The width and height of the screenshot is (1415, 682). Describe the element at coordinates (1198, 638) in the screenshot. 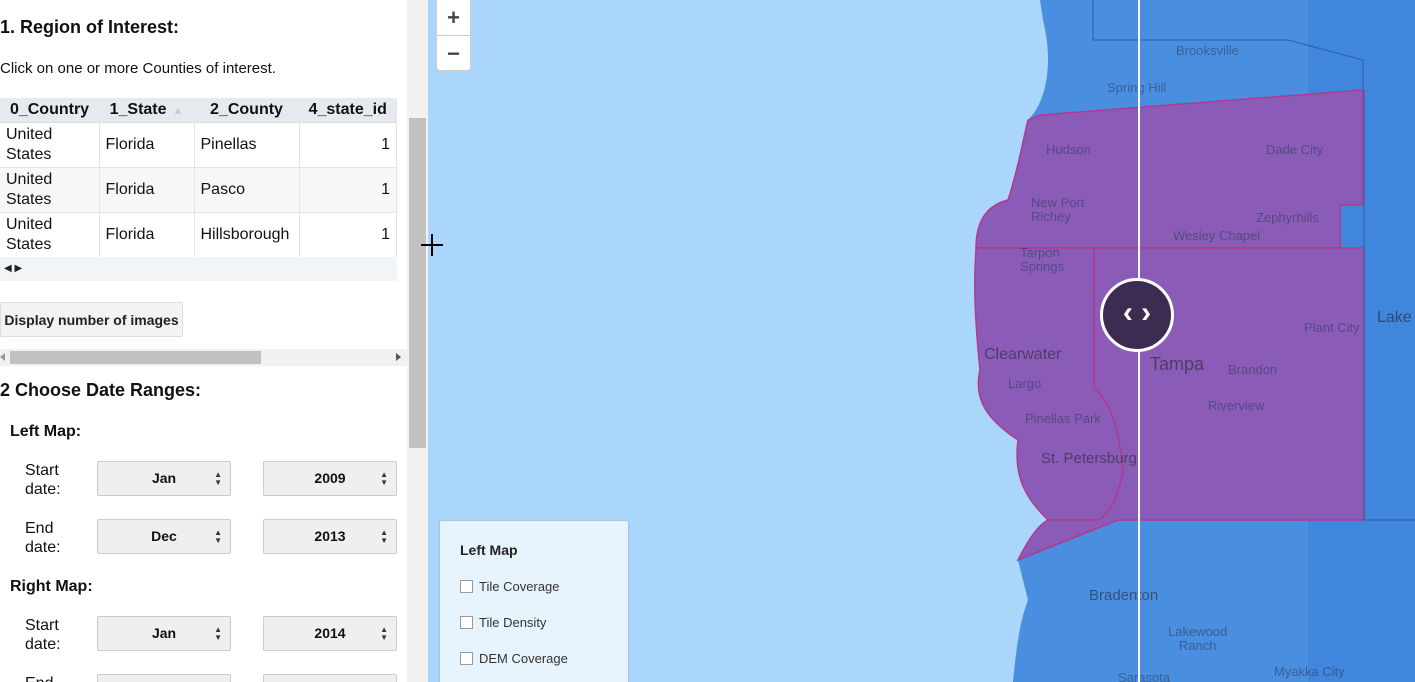

I see `place-label: Lakewood Ranch` at that location.